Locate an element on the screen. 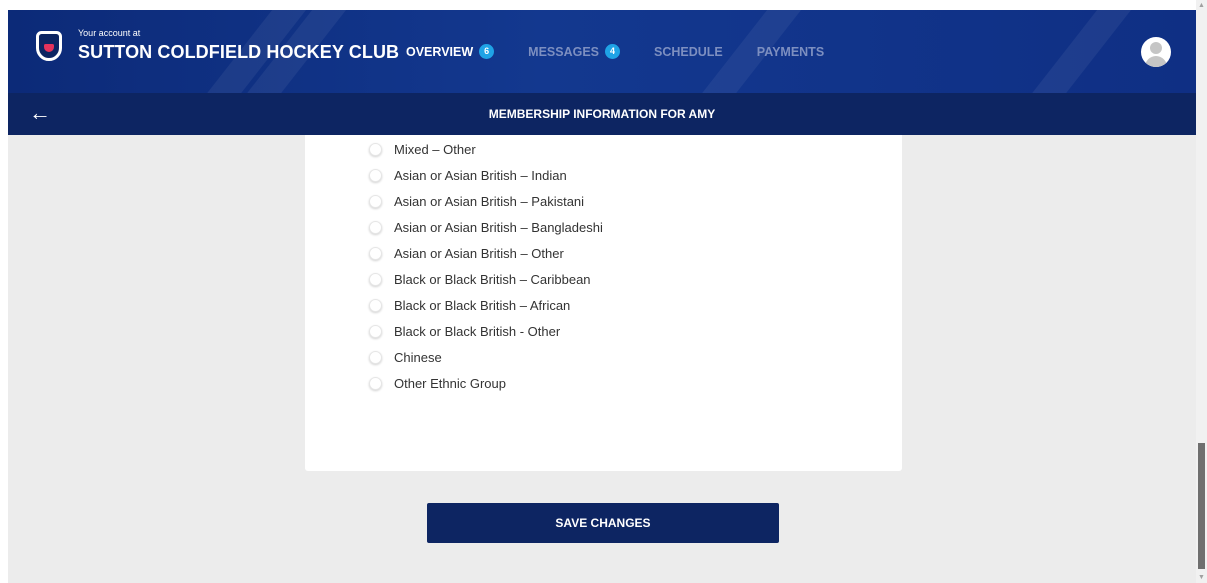 Image resolution: width=1207 pixels, height=583 pixels. ethnicity-option: Black or Black British – African is located at coordinates (469, 305).